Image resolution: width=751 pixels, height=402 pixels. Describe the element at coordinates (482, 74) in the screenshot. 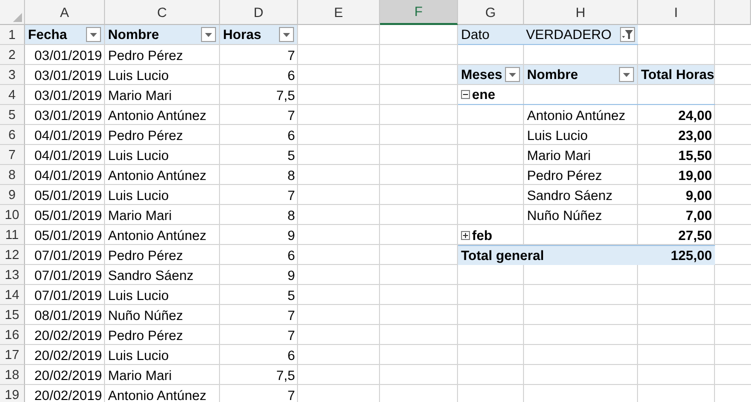

I see `pivot-header: Meses` at that location.